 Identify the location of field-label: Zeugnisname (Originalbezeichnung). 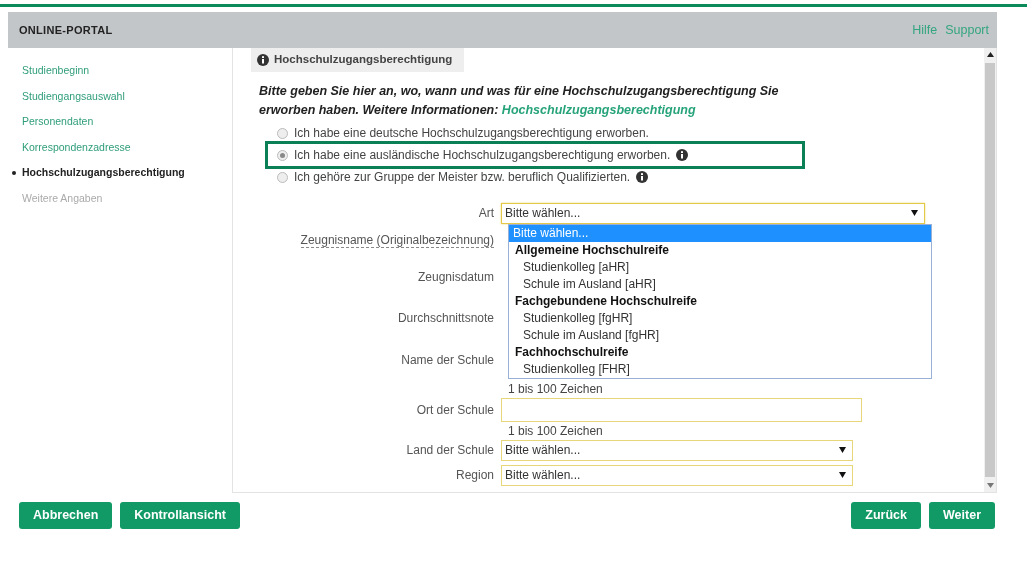
(397, 241).